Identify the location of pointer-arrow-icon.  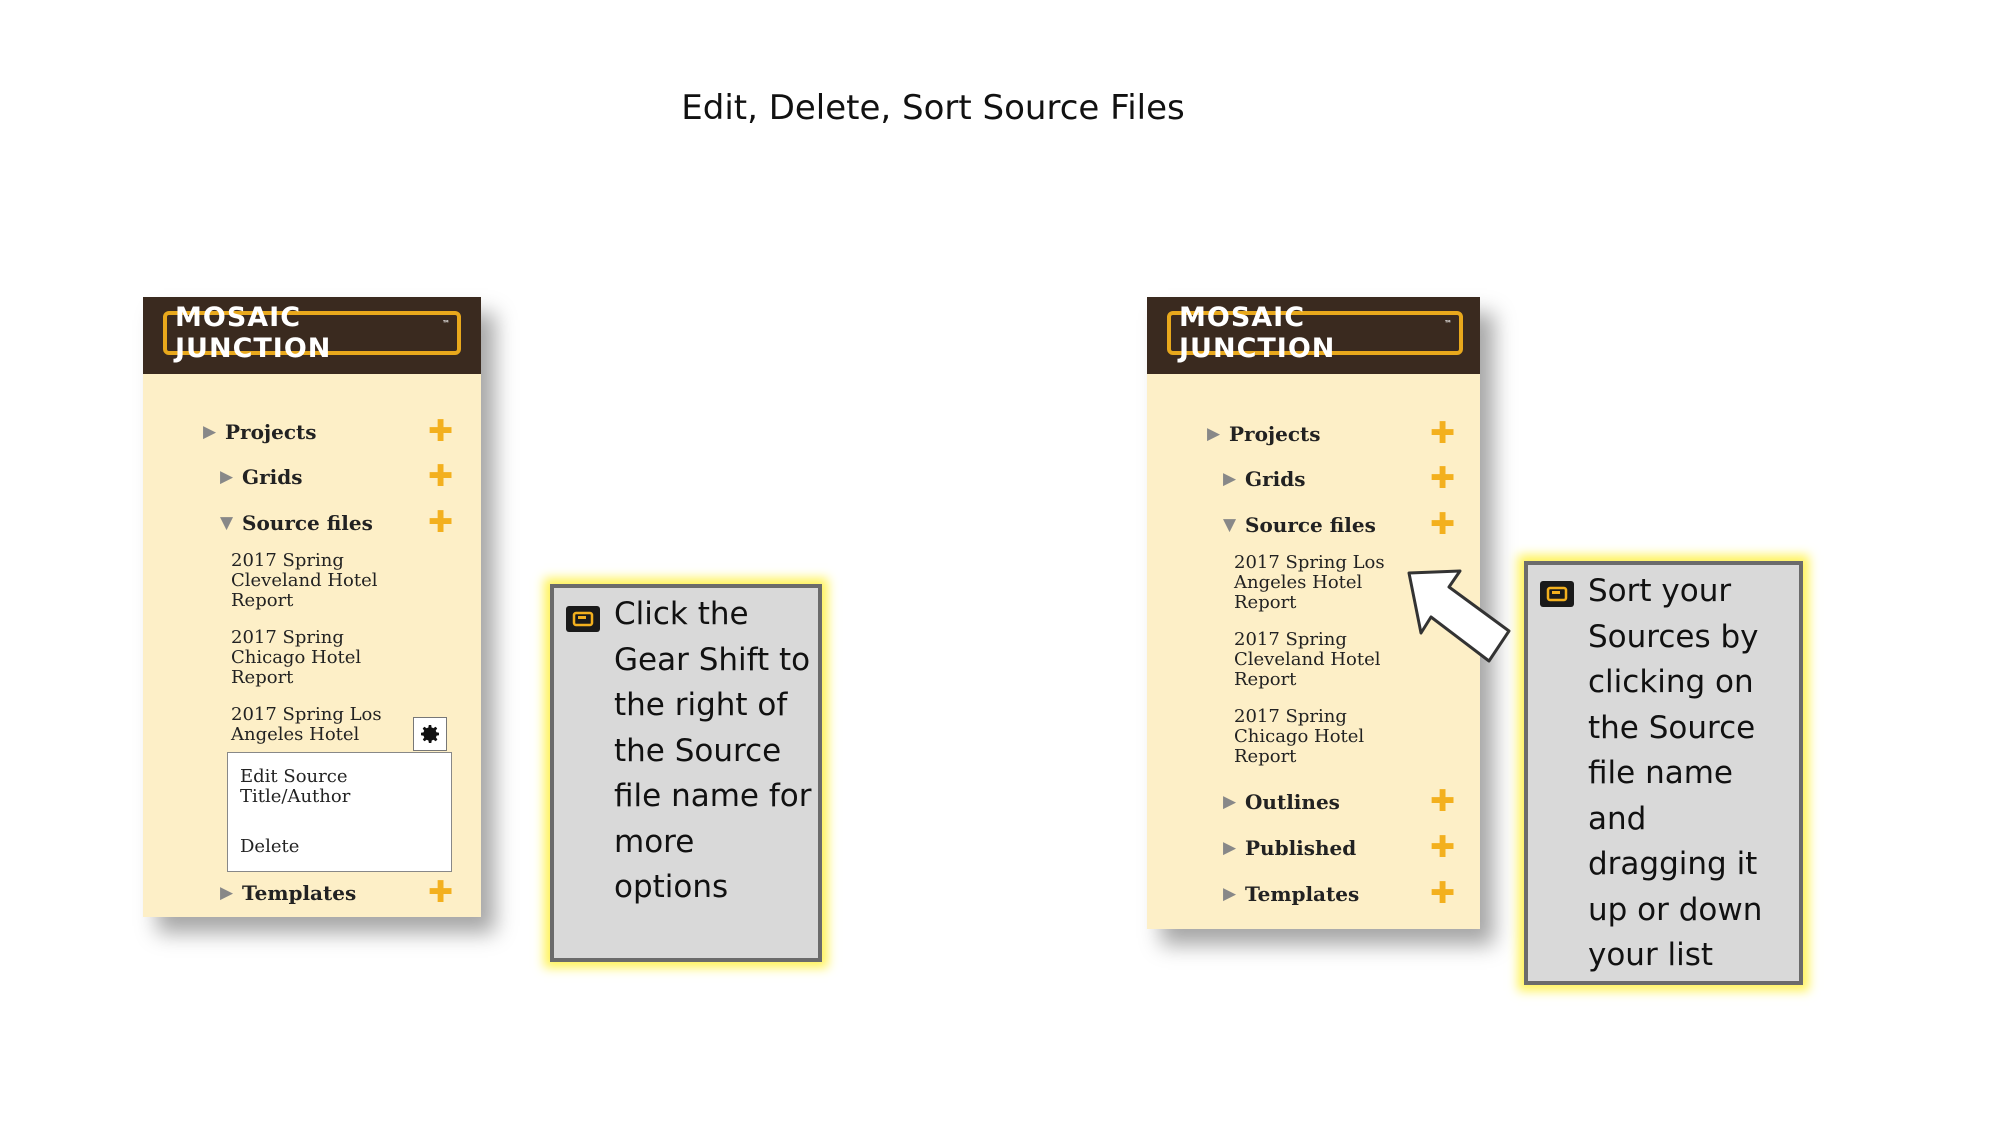
(1459, 616).